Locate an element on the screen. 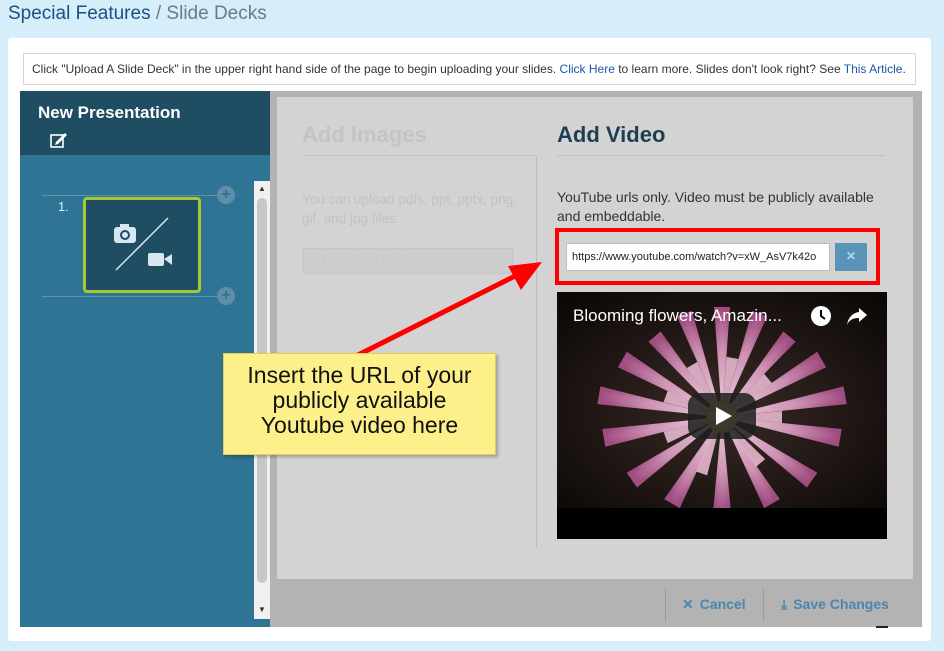  add-video-underline is located at coordinates (721, 155).